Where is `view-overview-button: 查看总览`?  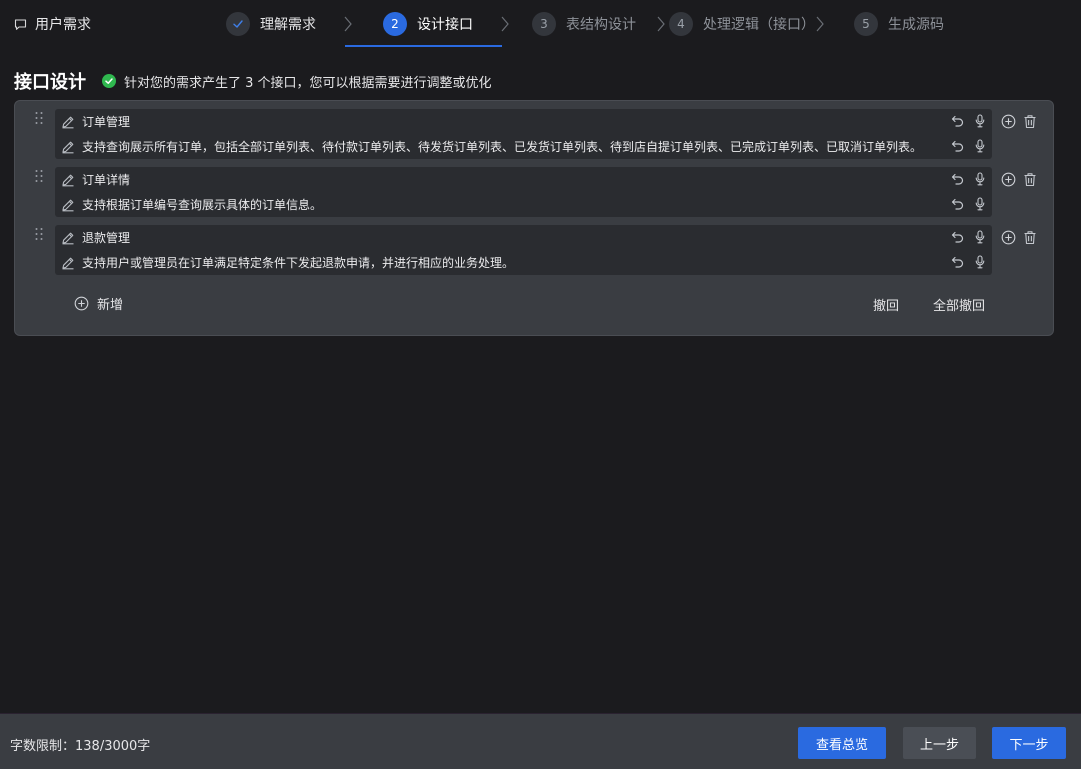
view-overview-button: 查看总览 is located at coordinates (842, 743).